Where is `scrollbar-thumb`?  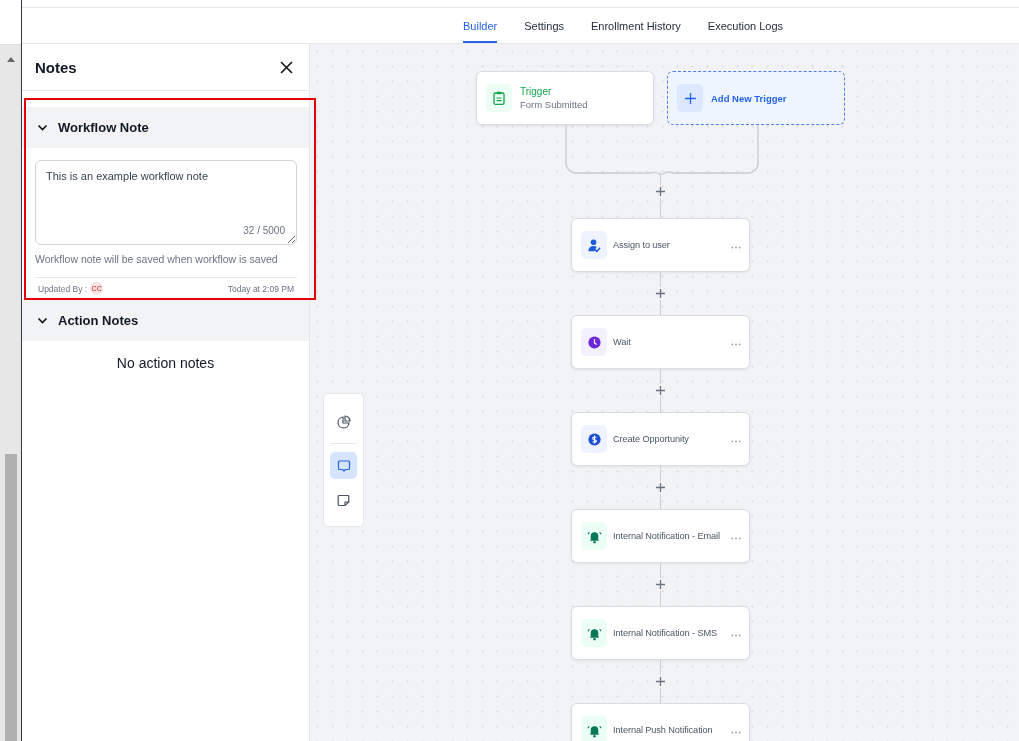 scrollbar-thumb is located at coordinates (11, 597).